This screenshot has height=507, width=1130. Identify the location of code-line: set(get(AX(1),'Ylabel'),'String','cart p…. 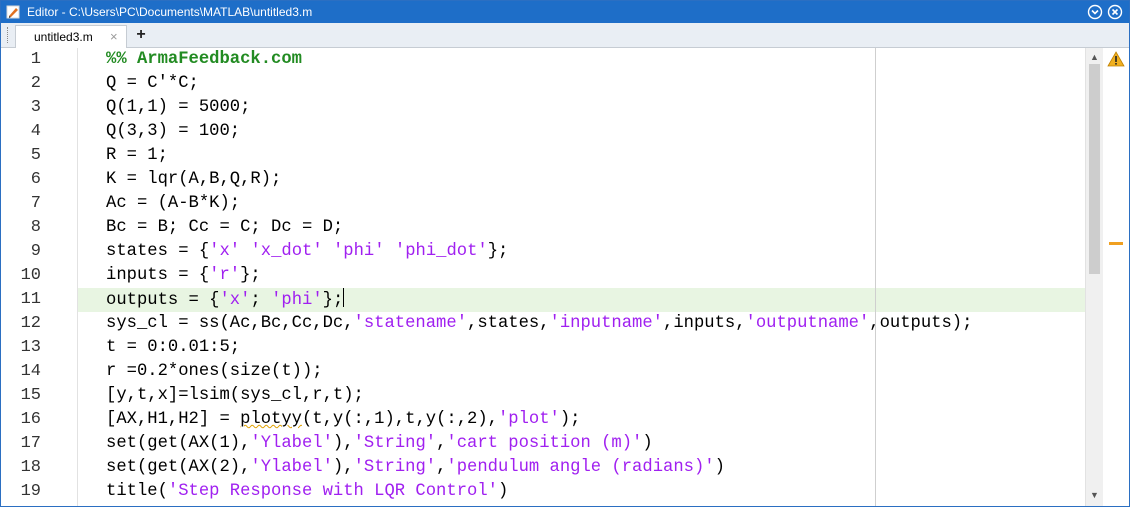
(581, 444).